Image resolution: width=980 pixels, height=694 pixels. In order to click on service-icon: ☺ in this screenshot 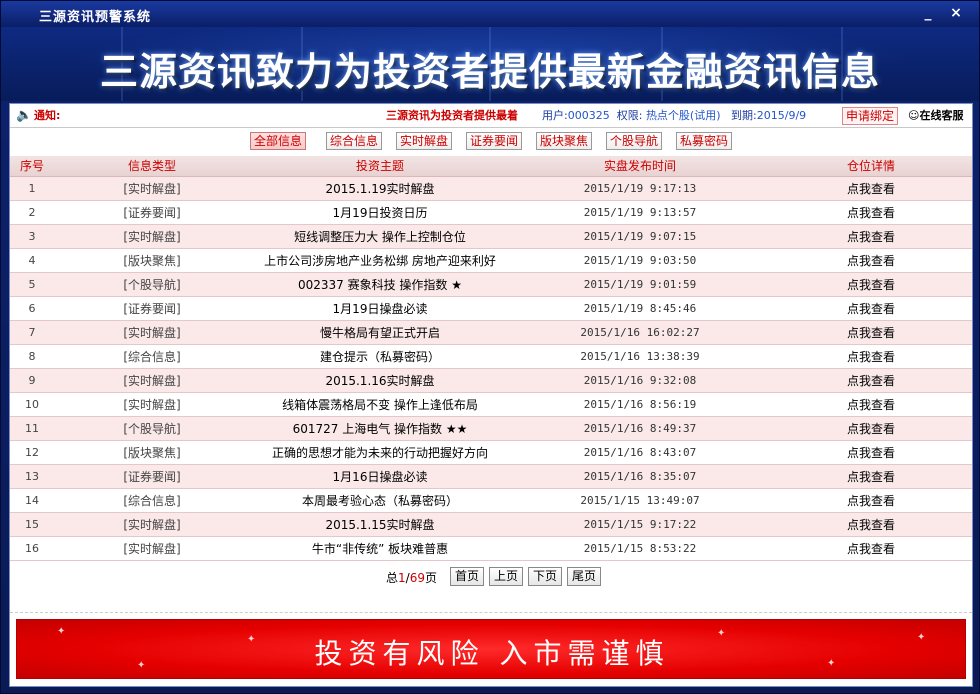, I will do `click(914, 115)`.